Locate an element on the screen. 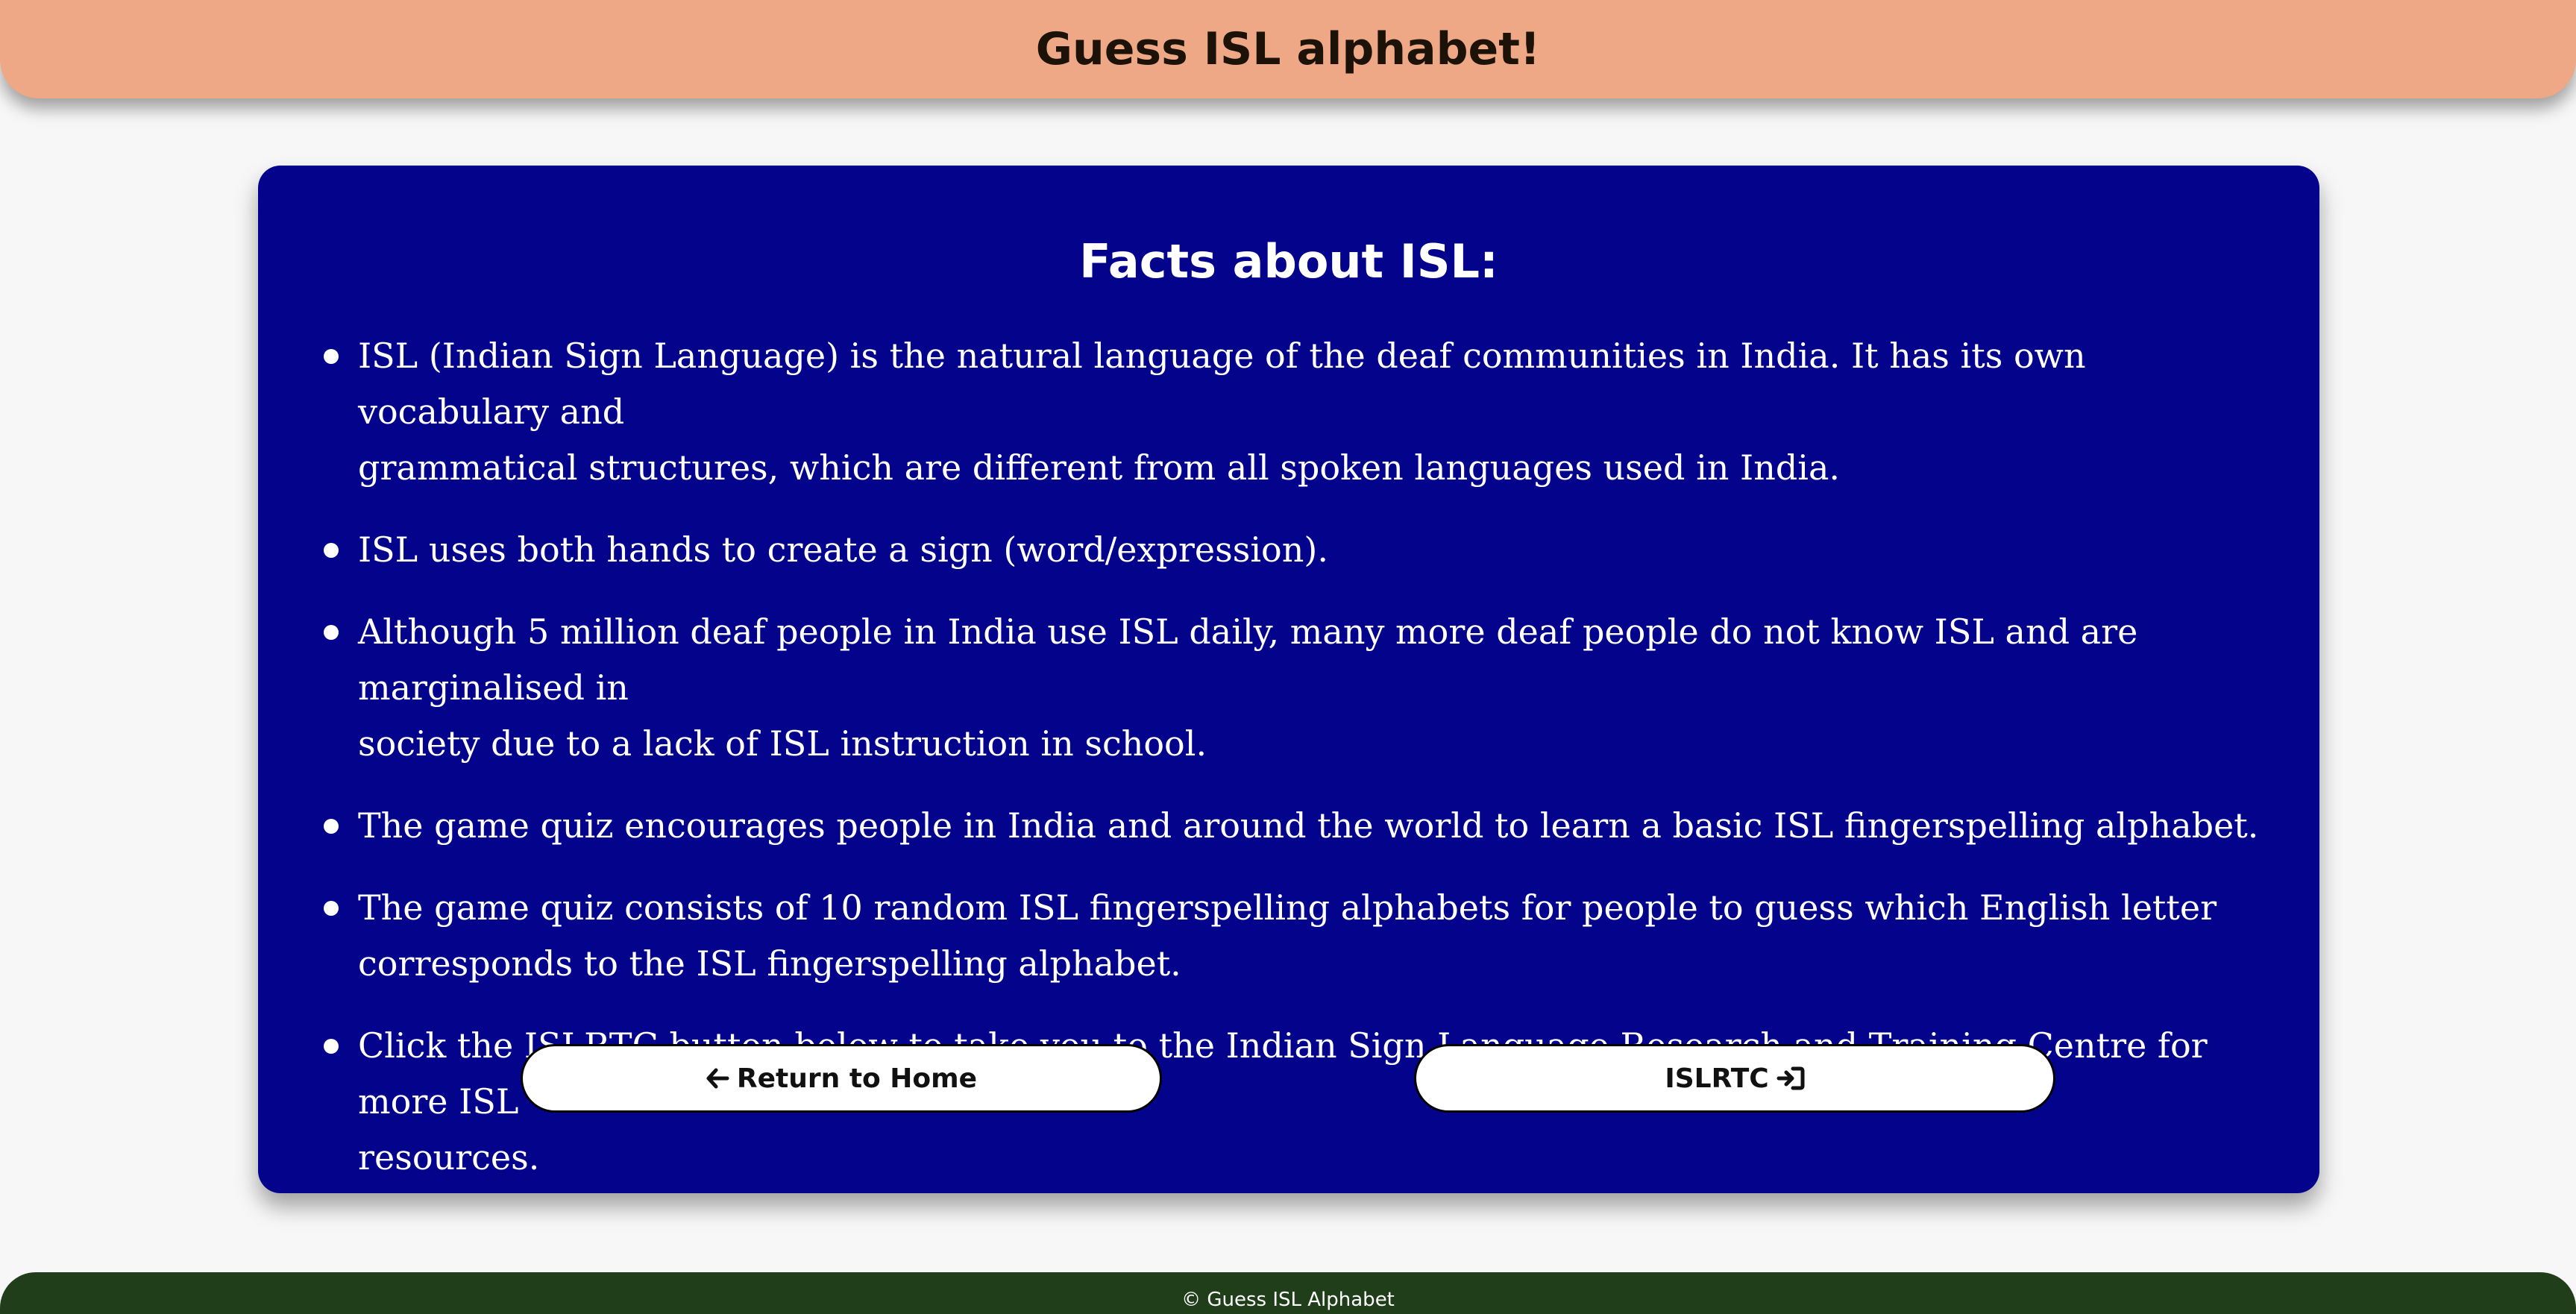  copyright-text: © Guess ISL Alphabet is located at coordinates (1288, 1300).